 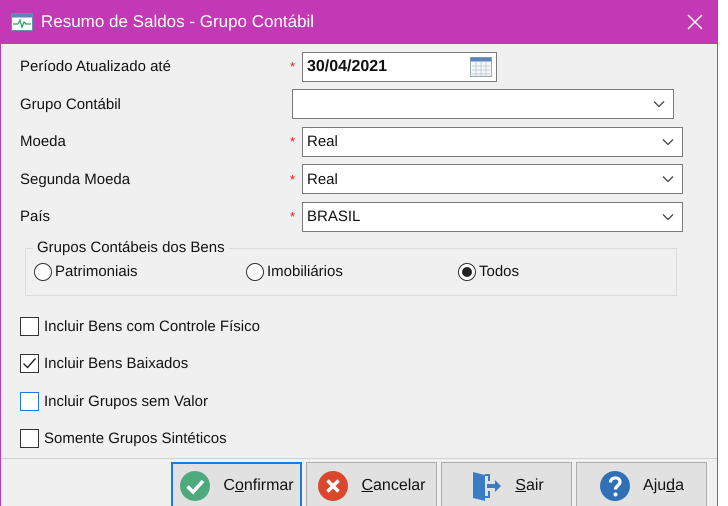 I want to click on checkbox-label: Incluir Grupos sem Valor, so click(x=126, y=401).